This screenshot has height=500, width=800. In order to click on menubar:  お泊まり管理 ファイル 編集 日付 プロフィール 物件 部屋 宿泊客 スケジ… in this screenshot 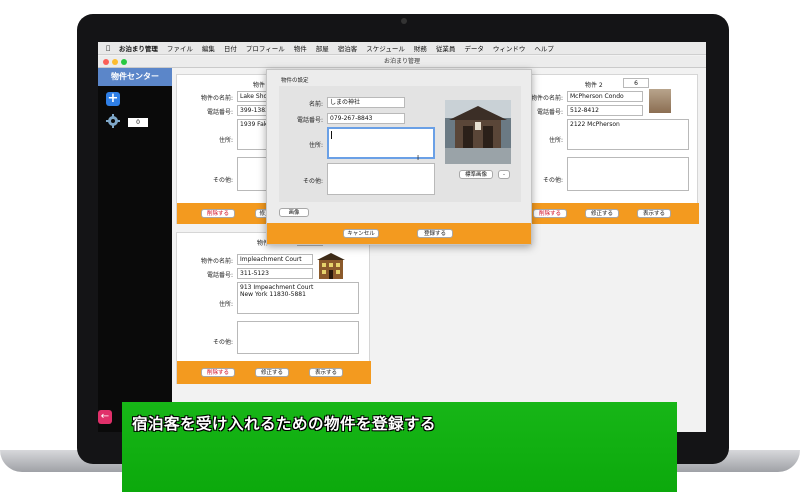, I will do `click(402, 48)`.